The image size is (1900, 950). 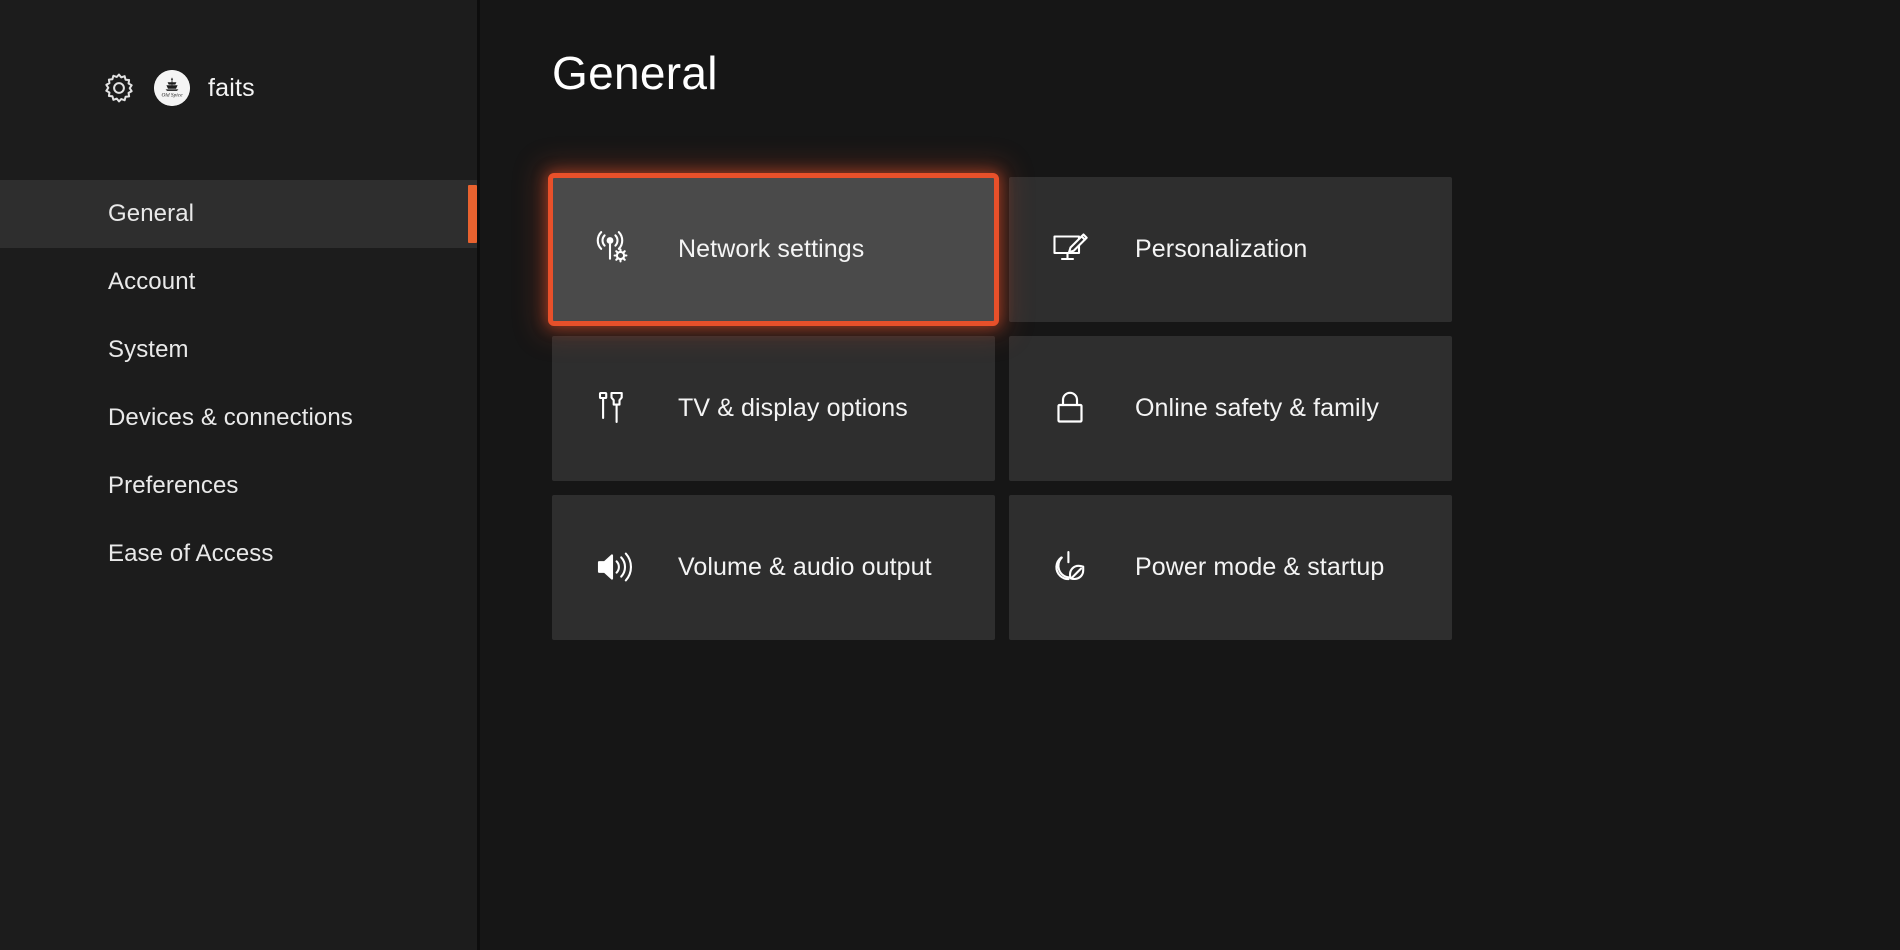 What do you see at coordinates (805, 566) in the screenshot?
I see `tile-label: Volume & audio output` at bounding box center [805, 566].